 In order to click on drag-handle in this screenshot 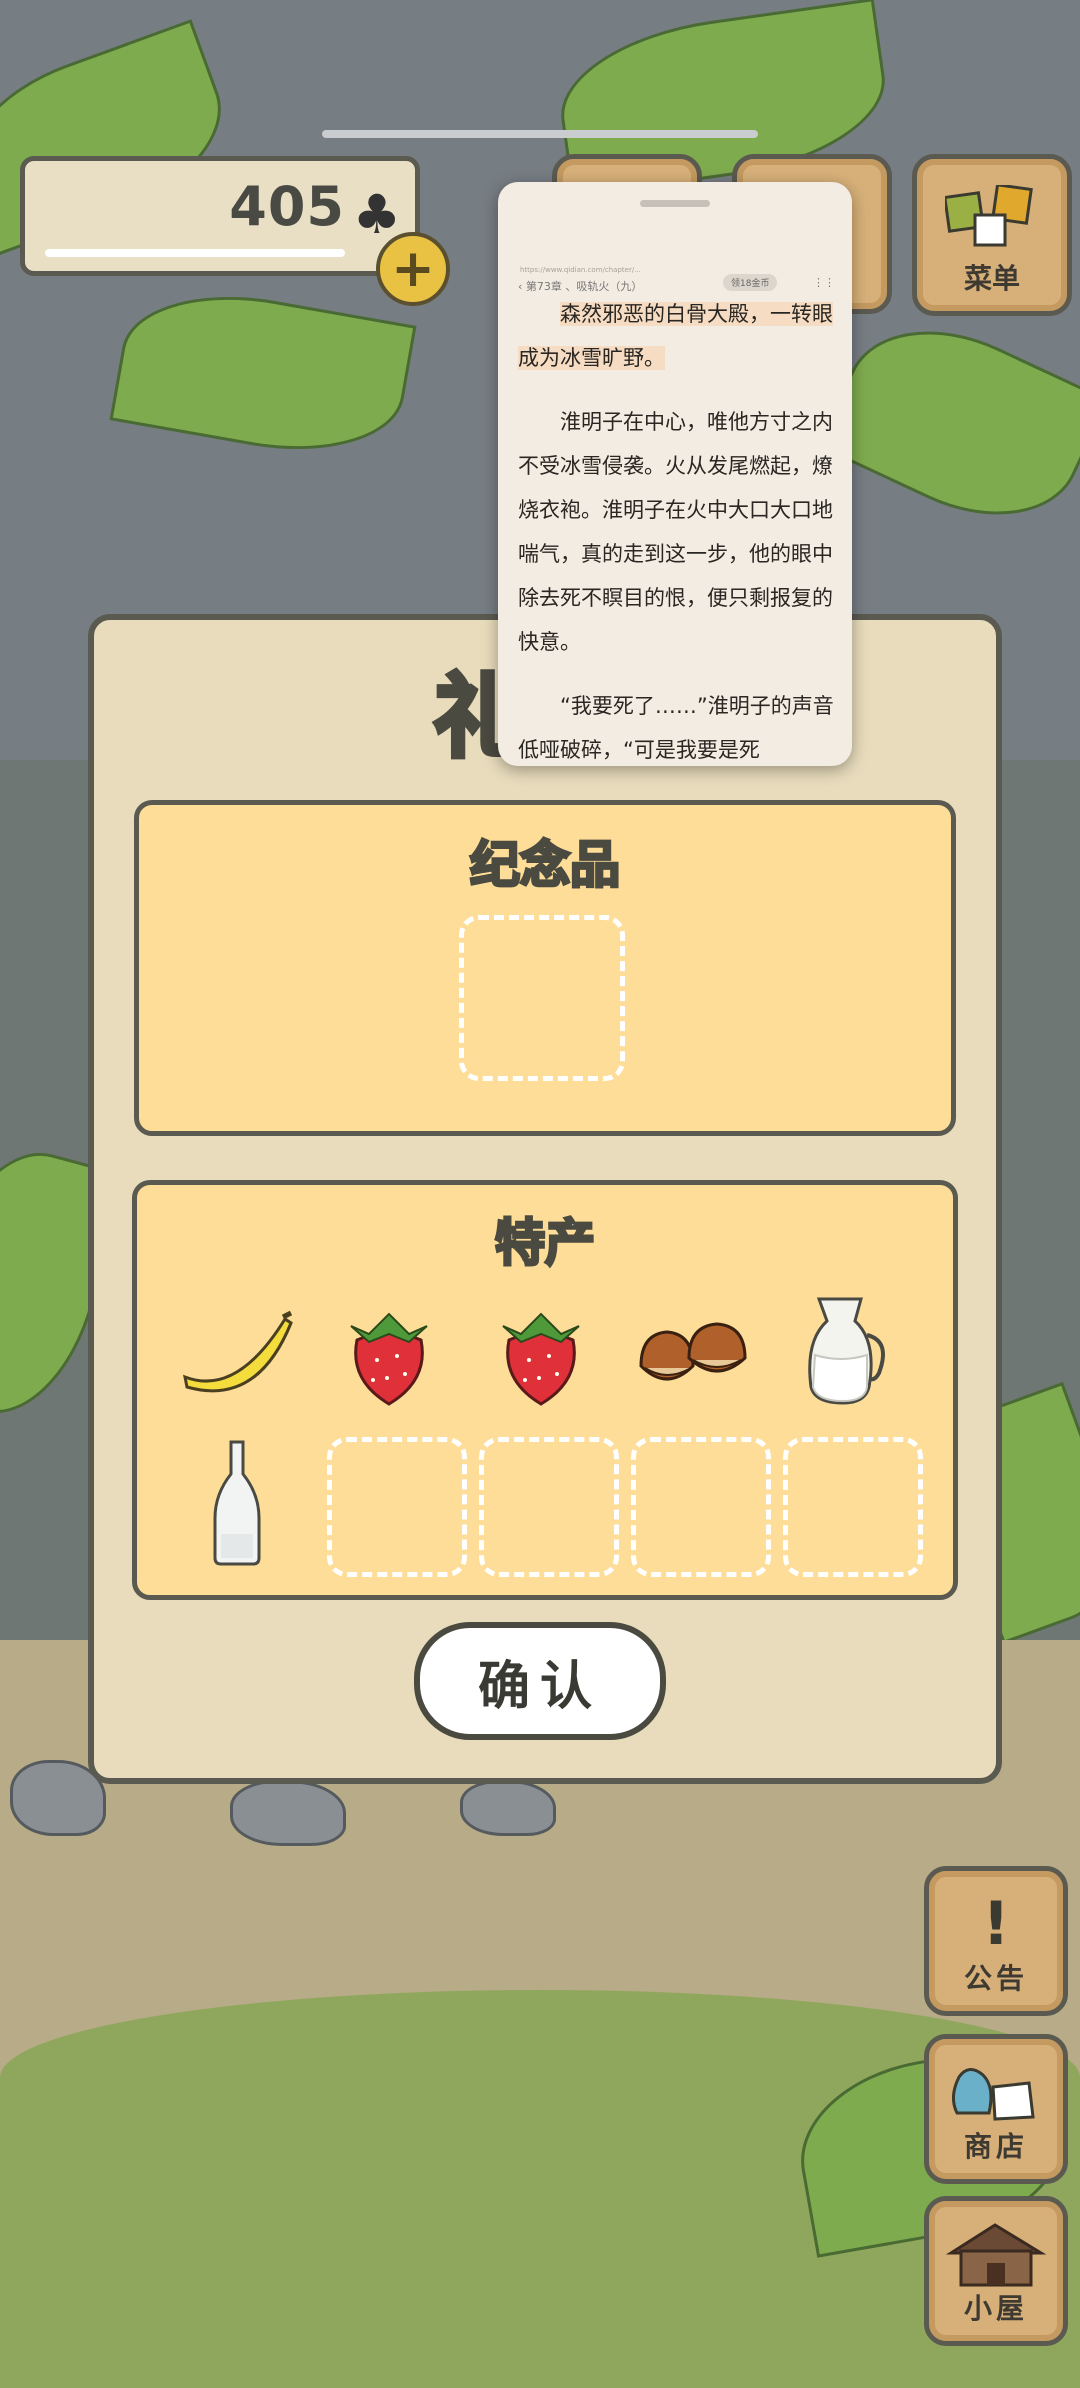, I will do `click(675, 203)`.